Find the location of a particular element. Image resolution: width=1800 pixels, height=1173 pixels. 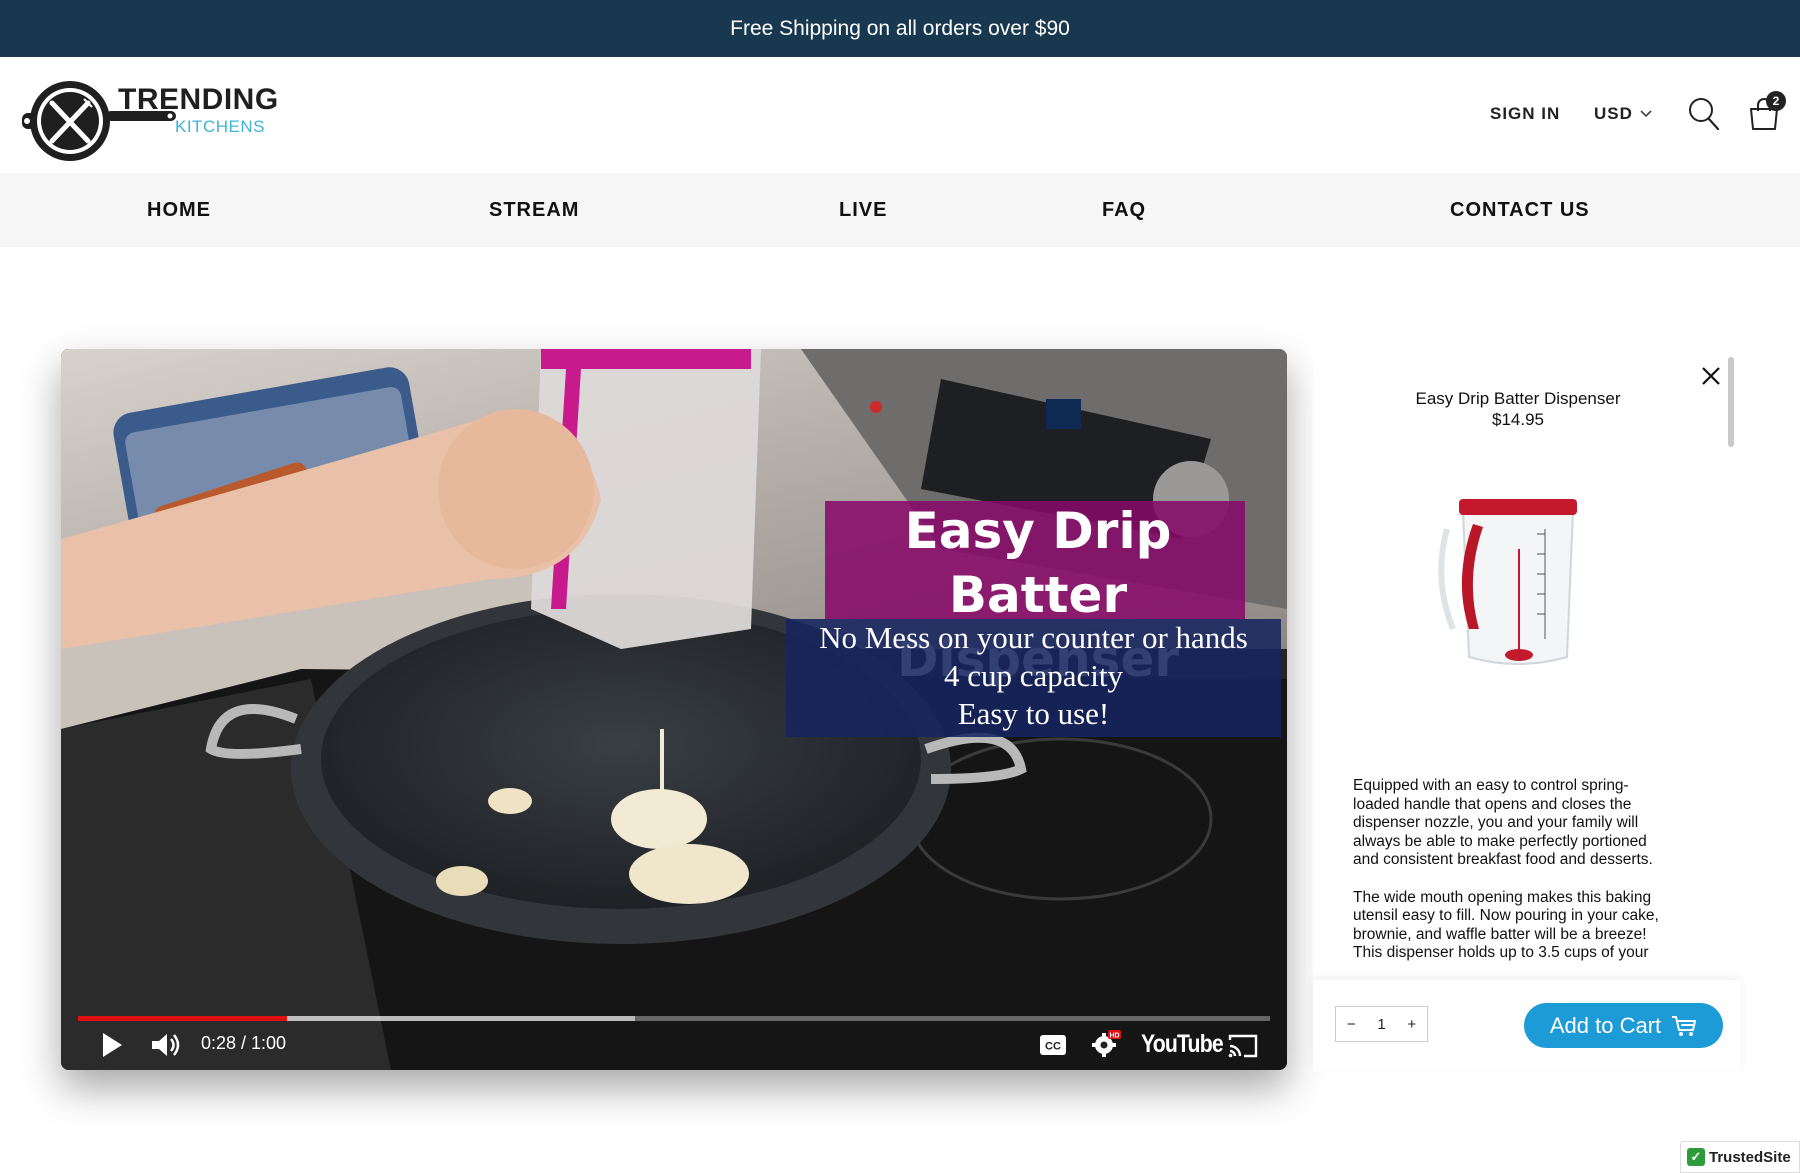

play-icon is located at coordinates (112, 1045).